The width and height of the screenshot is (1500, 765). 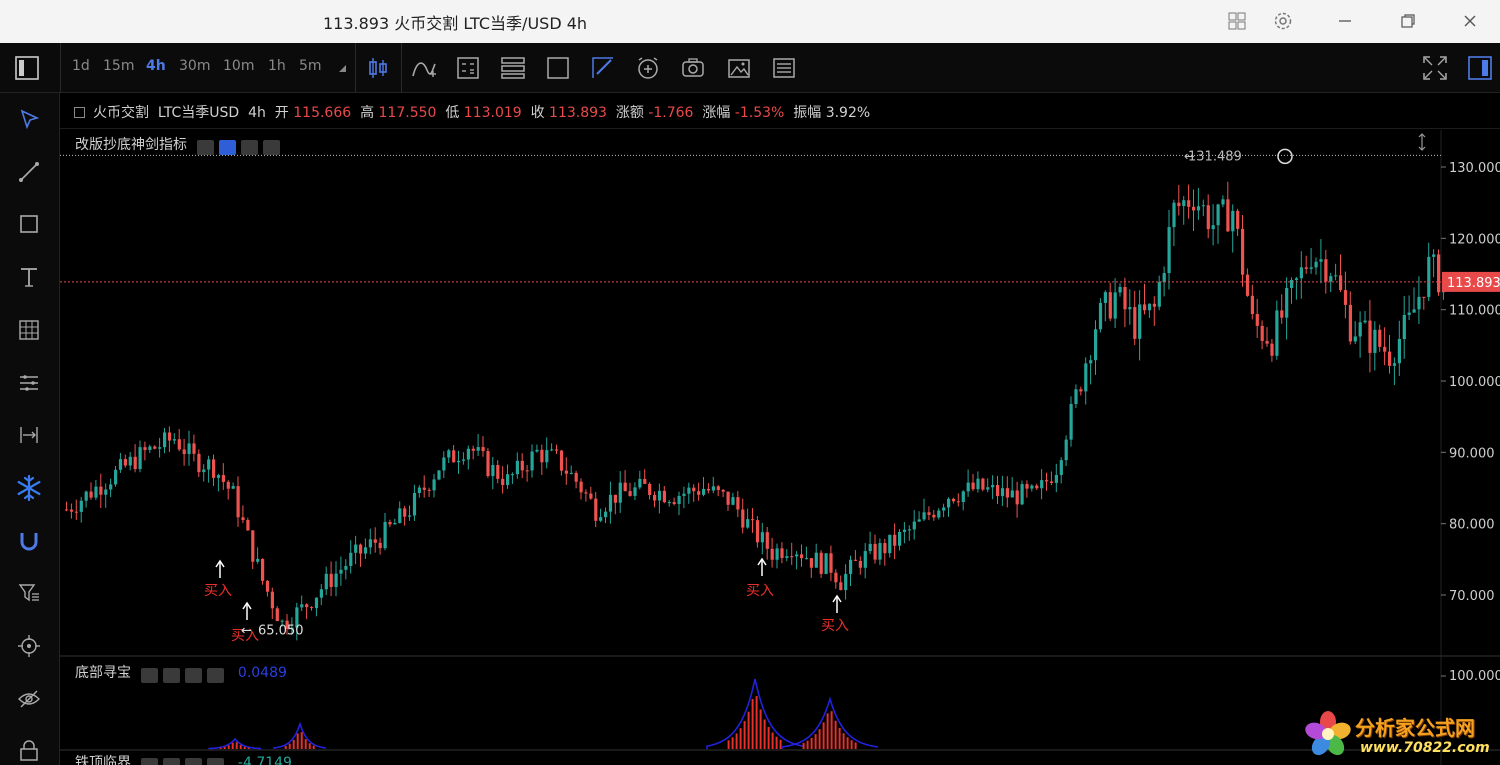 I want to click on news-icon, so click(x=784, y=68).